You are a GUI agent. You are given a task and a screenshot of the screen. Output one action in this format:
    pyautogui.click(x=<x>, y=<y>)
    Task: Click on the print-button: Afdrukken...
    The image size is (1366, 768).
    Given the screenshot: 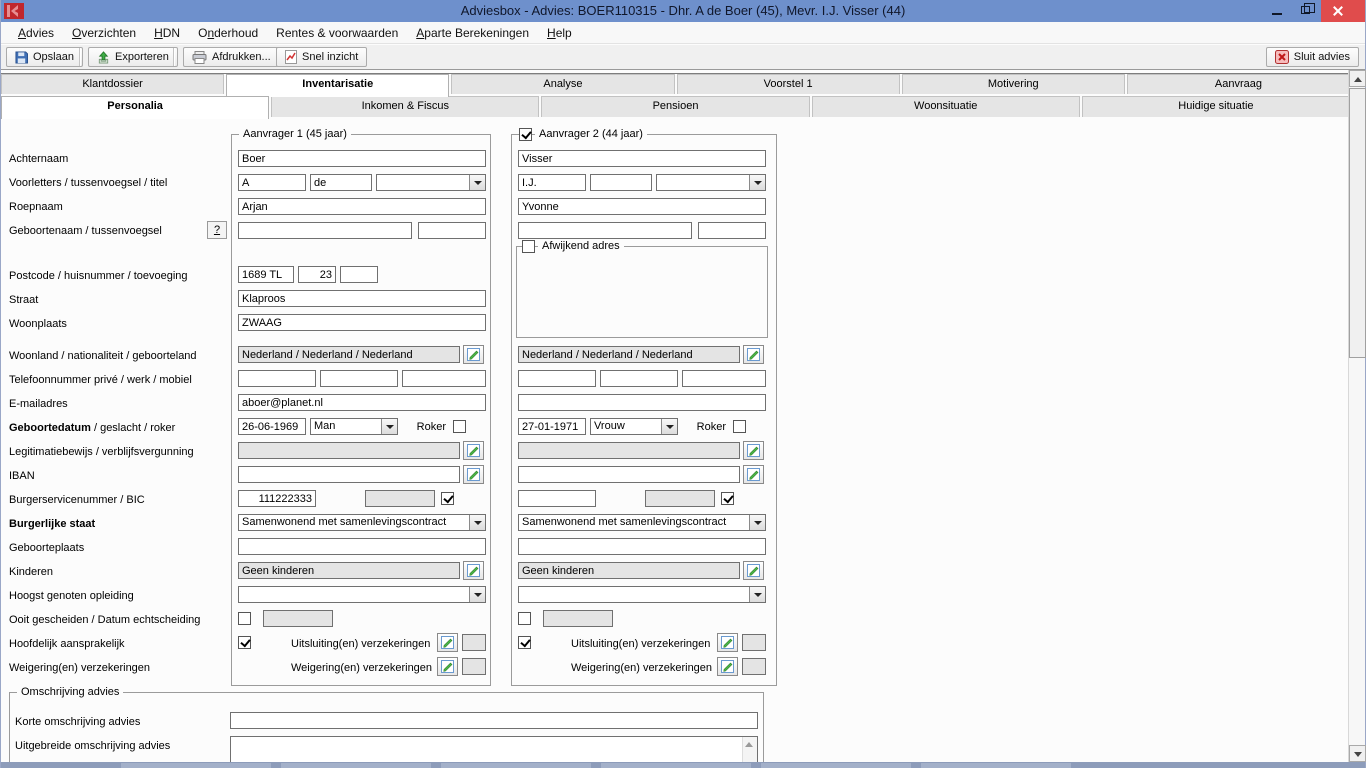 What is the action you would take?
    pyautogui.click(x=231, y=57)
    